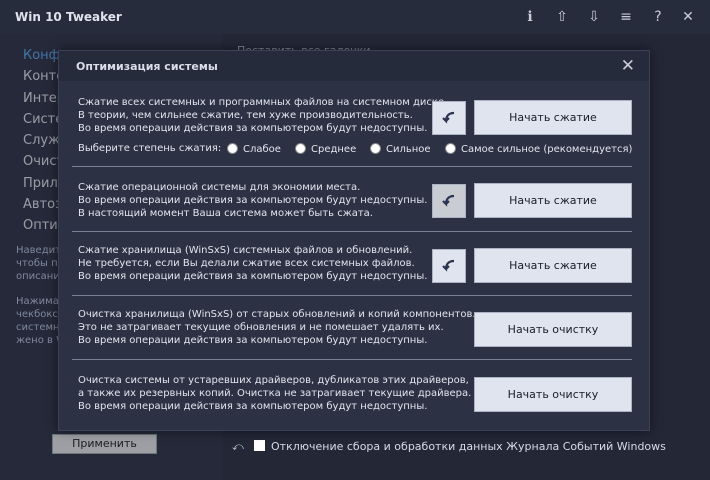 Image resolution: width=710 pixels, height=480 pixels. I want to click on download-icon: ⇩, so click(594, 17).